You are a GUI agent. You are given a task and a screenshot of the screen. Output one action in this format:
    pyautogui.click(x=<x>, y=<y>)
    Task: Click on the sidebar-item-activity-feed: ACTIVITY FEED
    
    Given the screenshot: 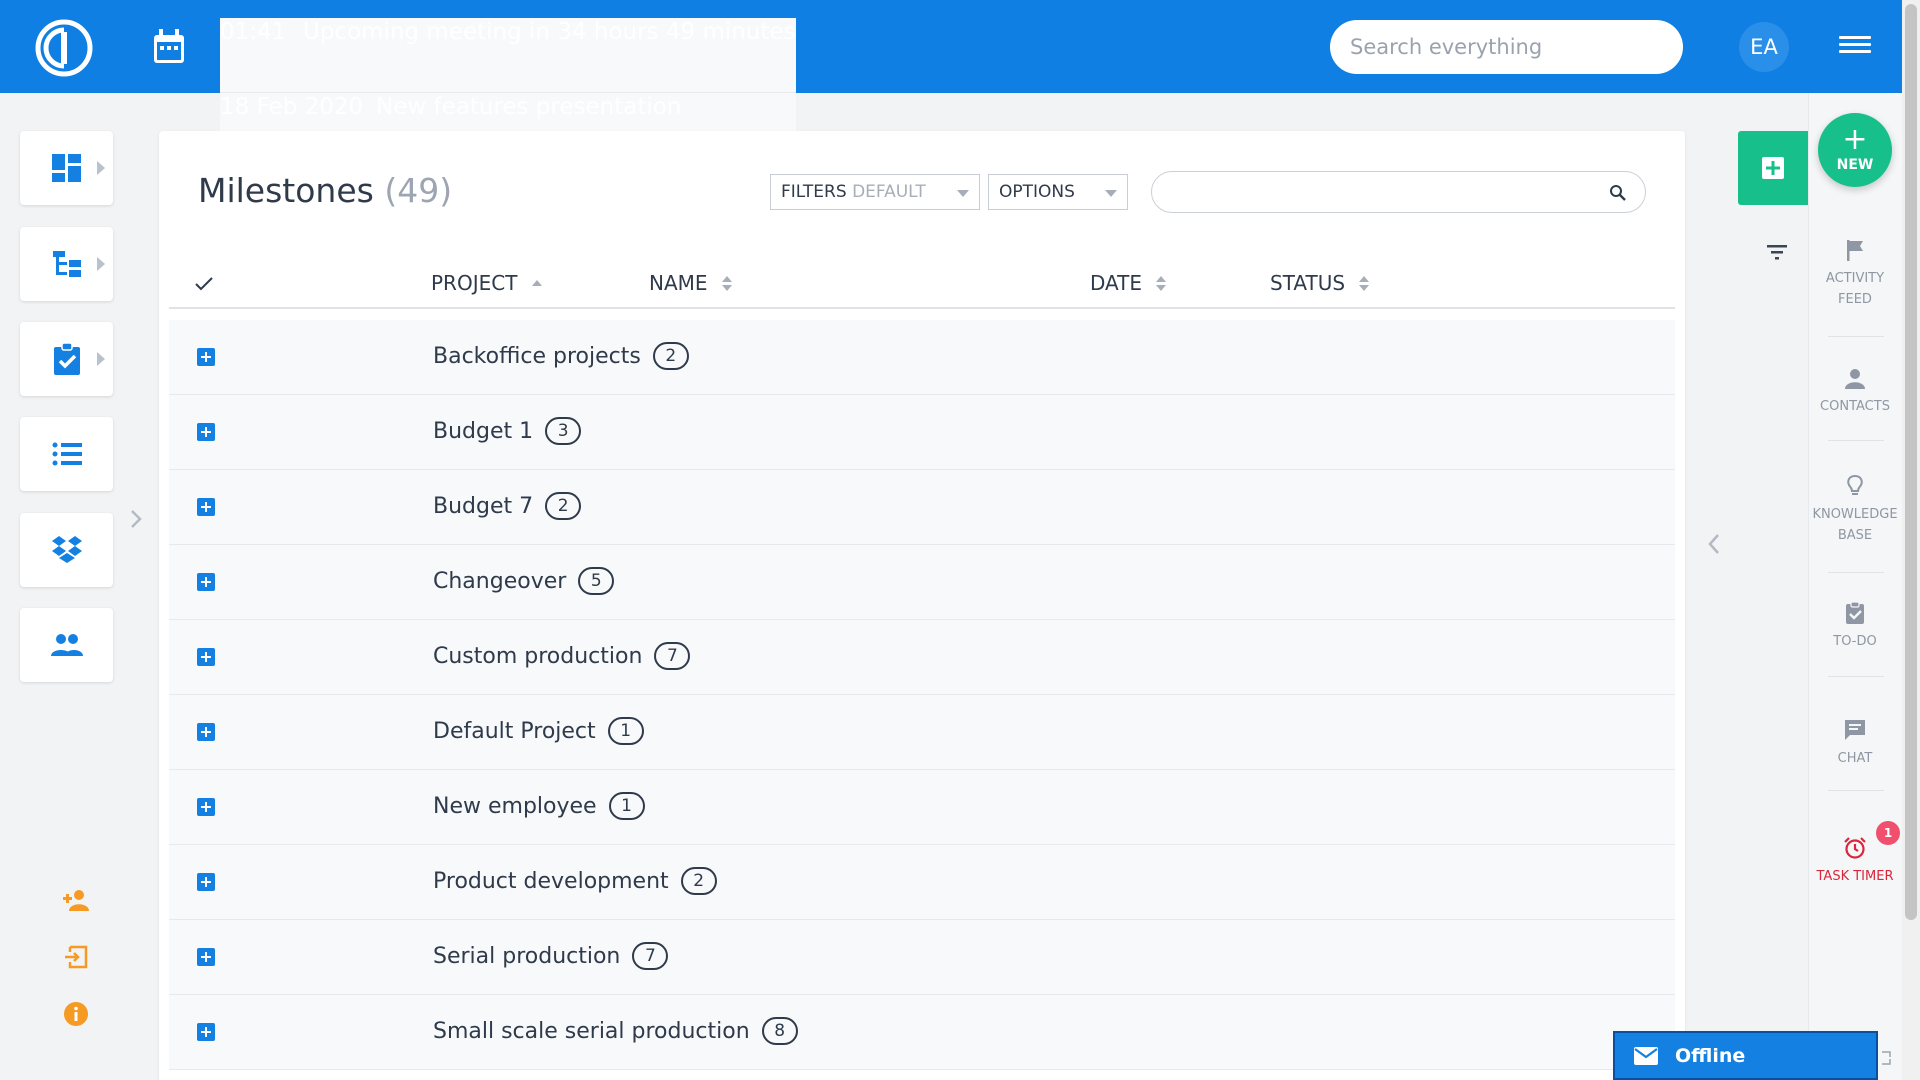 What is the action you would take?
    pyautogui.click(x=1855, y=274)
    